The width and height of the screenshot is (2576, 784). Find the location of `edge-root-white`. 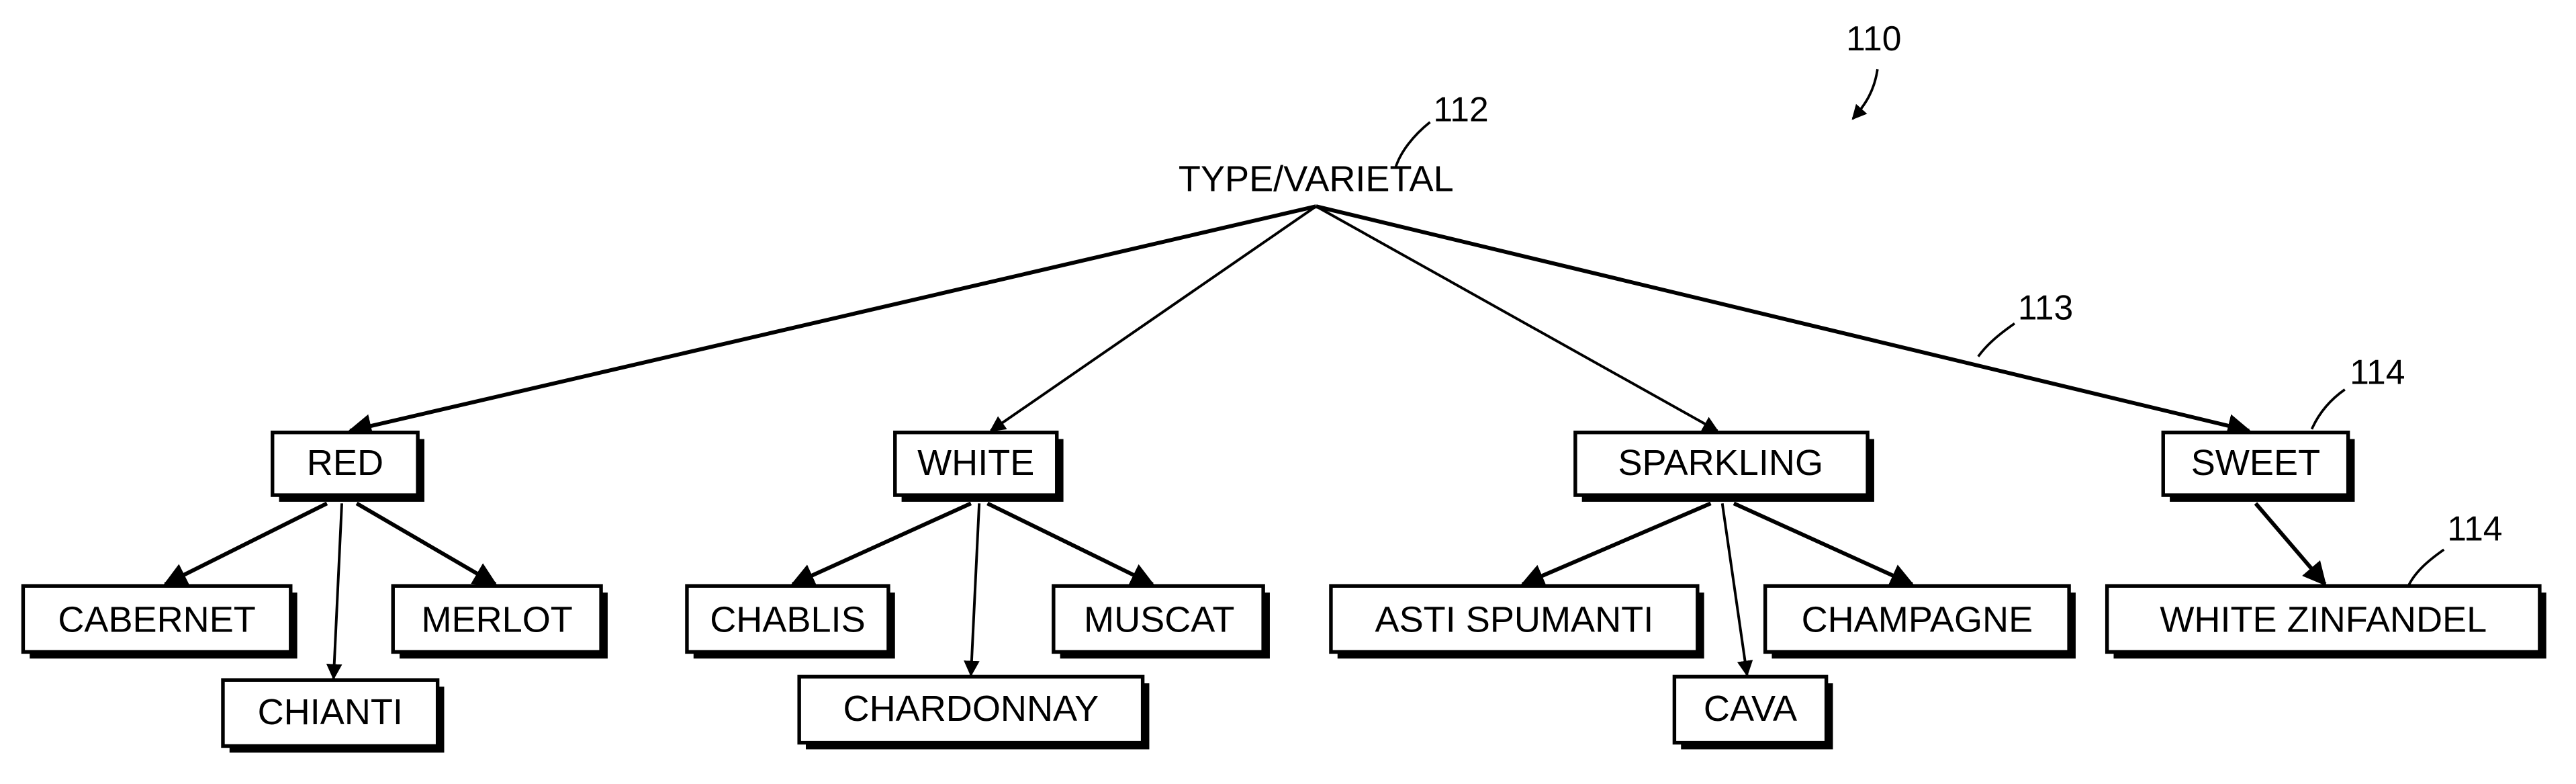

edge-root-white is located at coordinates (1153, 318).